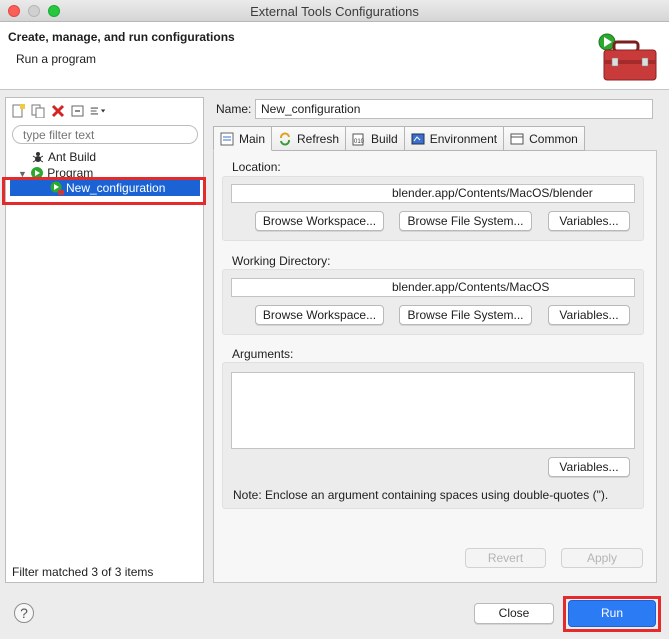  I want to click on tab-build-label: Build, so click(384, 138).